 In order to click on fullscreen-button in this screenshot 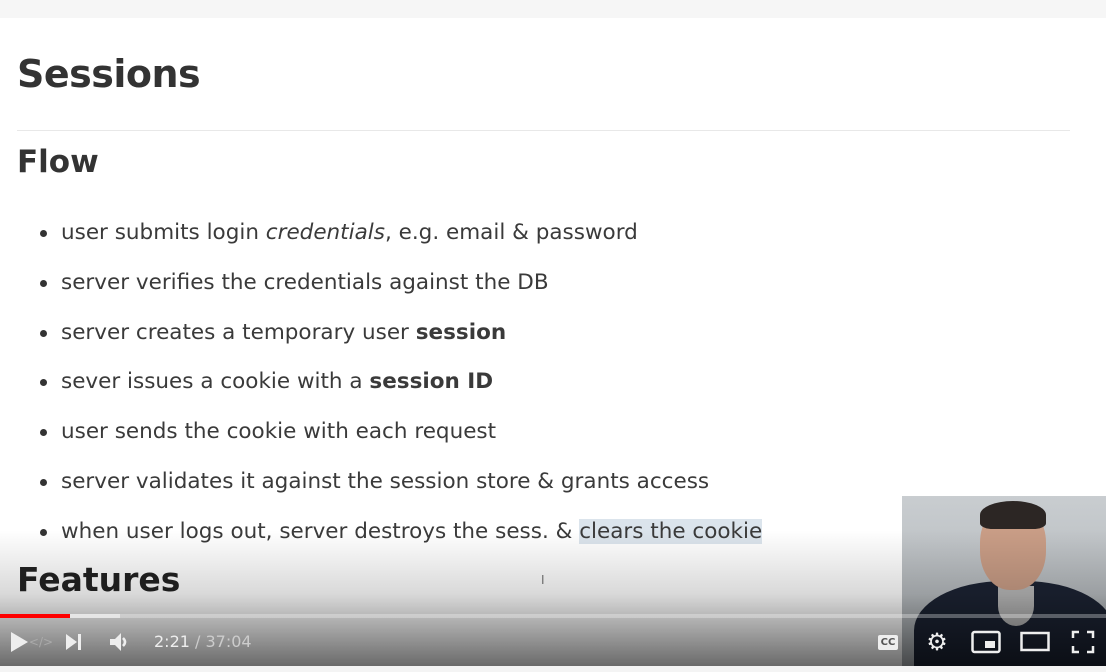, I will do `click(1083, 642)`.